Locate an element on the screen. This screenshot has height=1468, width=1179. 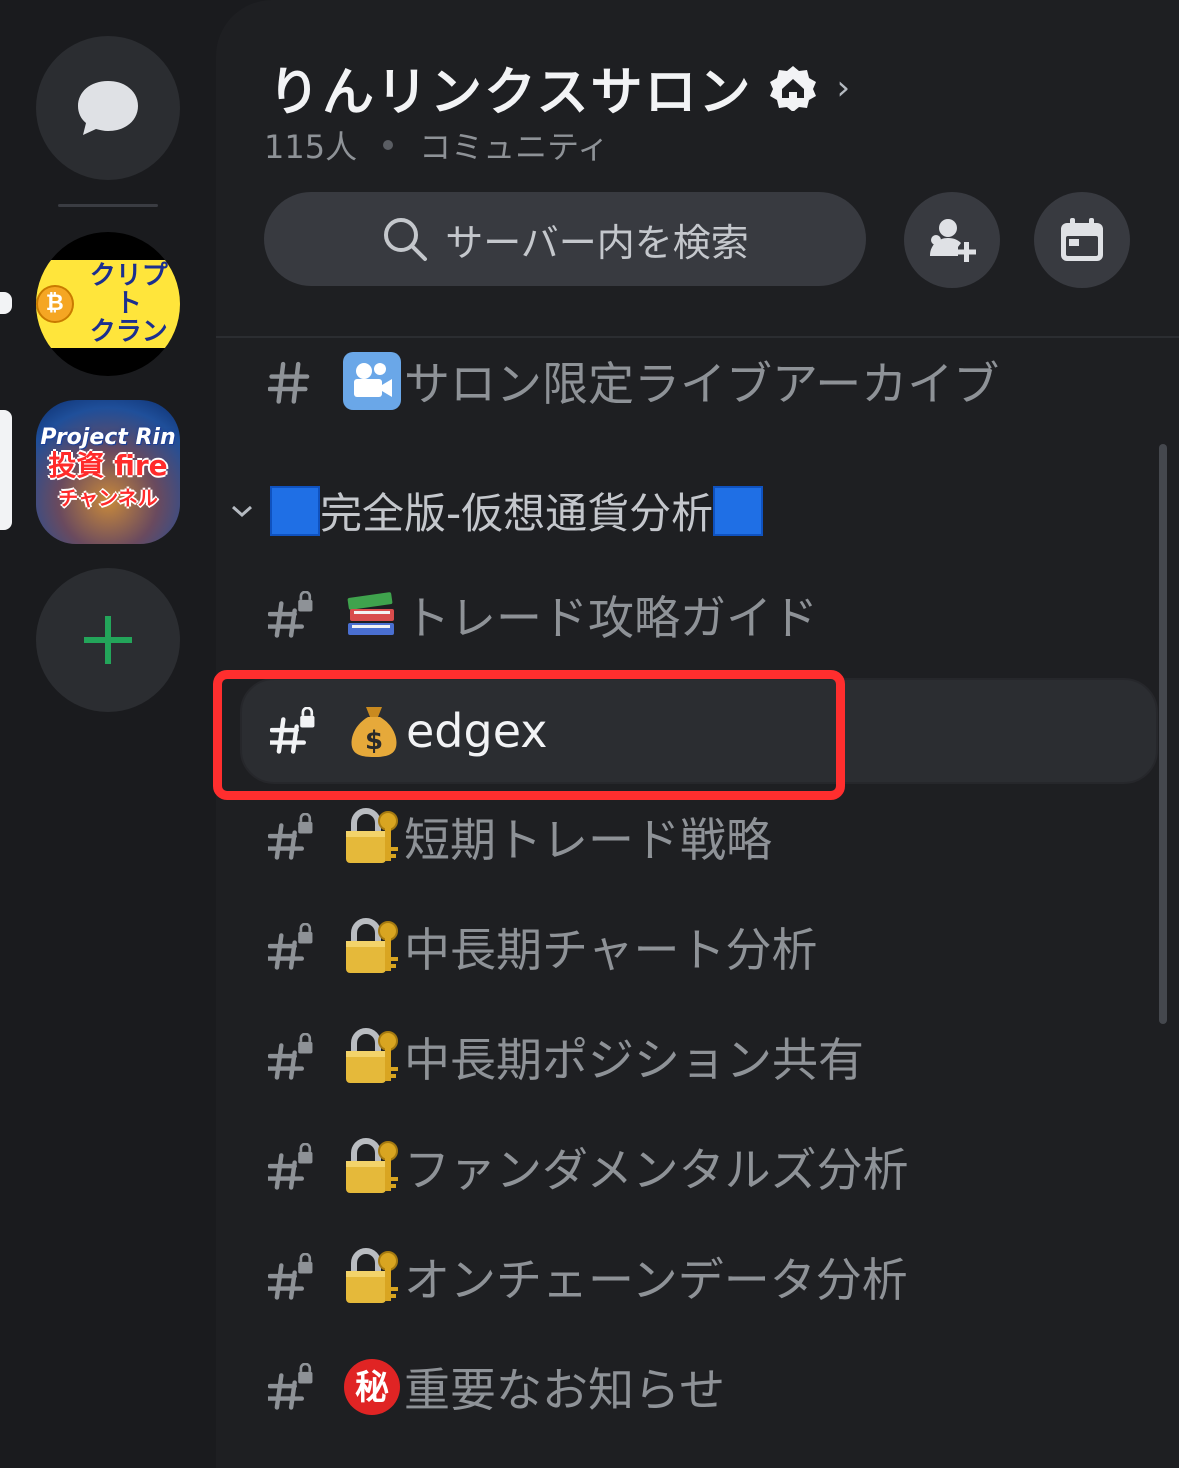
search-placeholder: サーバー内を検索 is located at coordinates (597, 242).